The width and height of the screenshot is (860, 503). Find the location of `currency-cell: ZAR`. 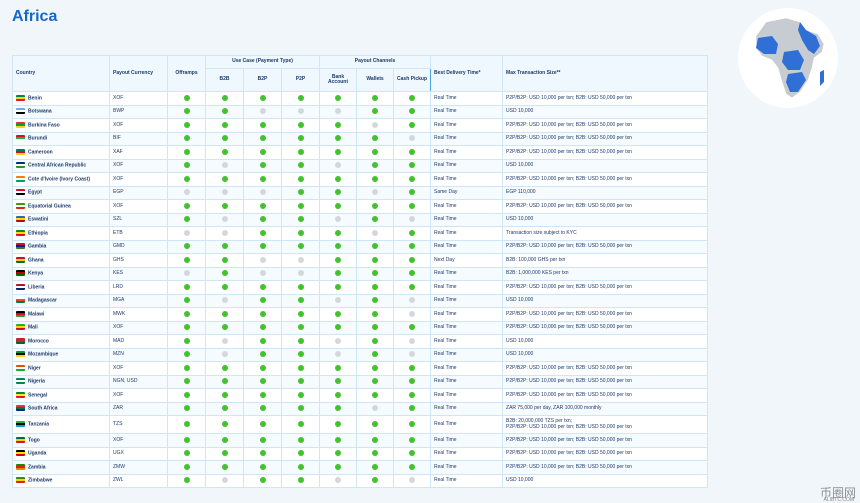

currency-cell: ZAR is located at coordinates (138, 408).